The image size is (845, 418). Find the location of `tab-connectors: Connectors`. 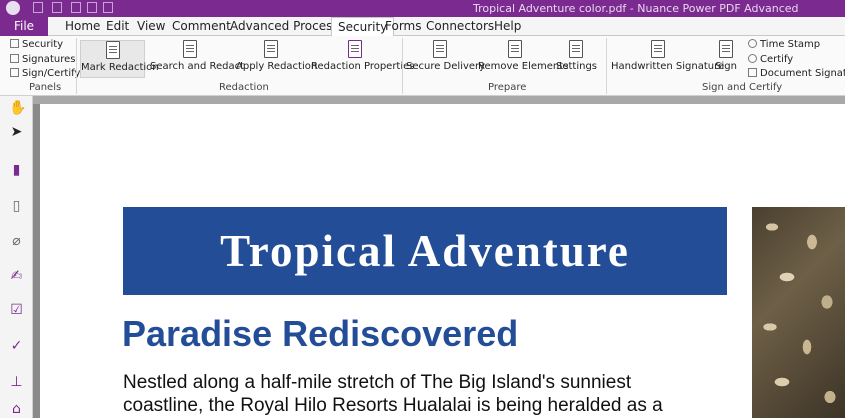

tab-connectors: Connectors is located at coordinates (460, 26).